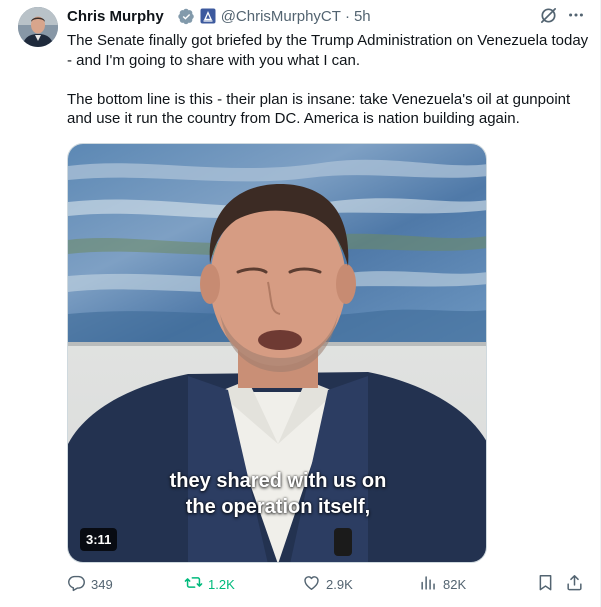 This screenshot has height=607, width=601. Describe the element at coordinates (76, 584) in the screenshot. I see `reply-icon` at that location.